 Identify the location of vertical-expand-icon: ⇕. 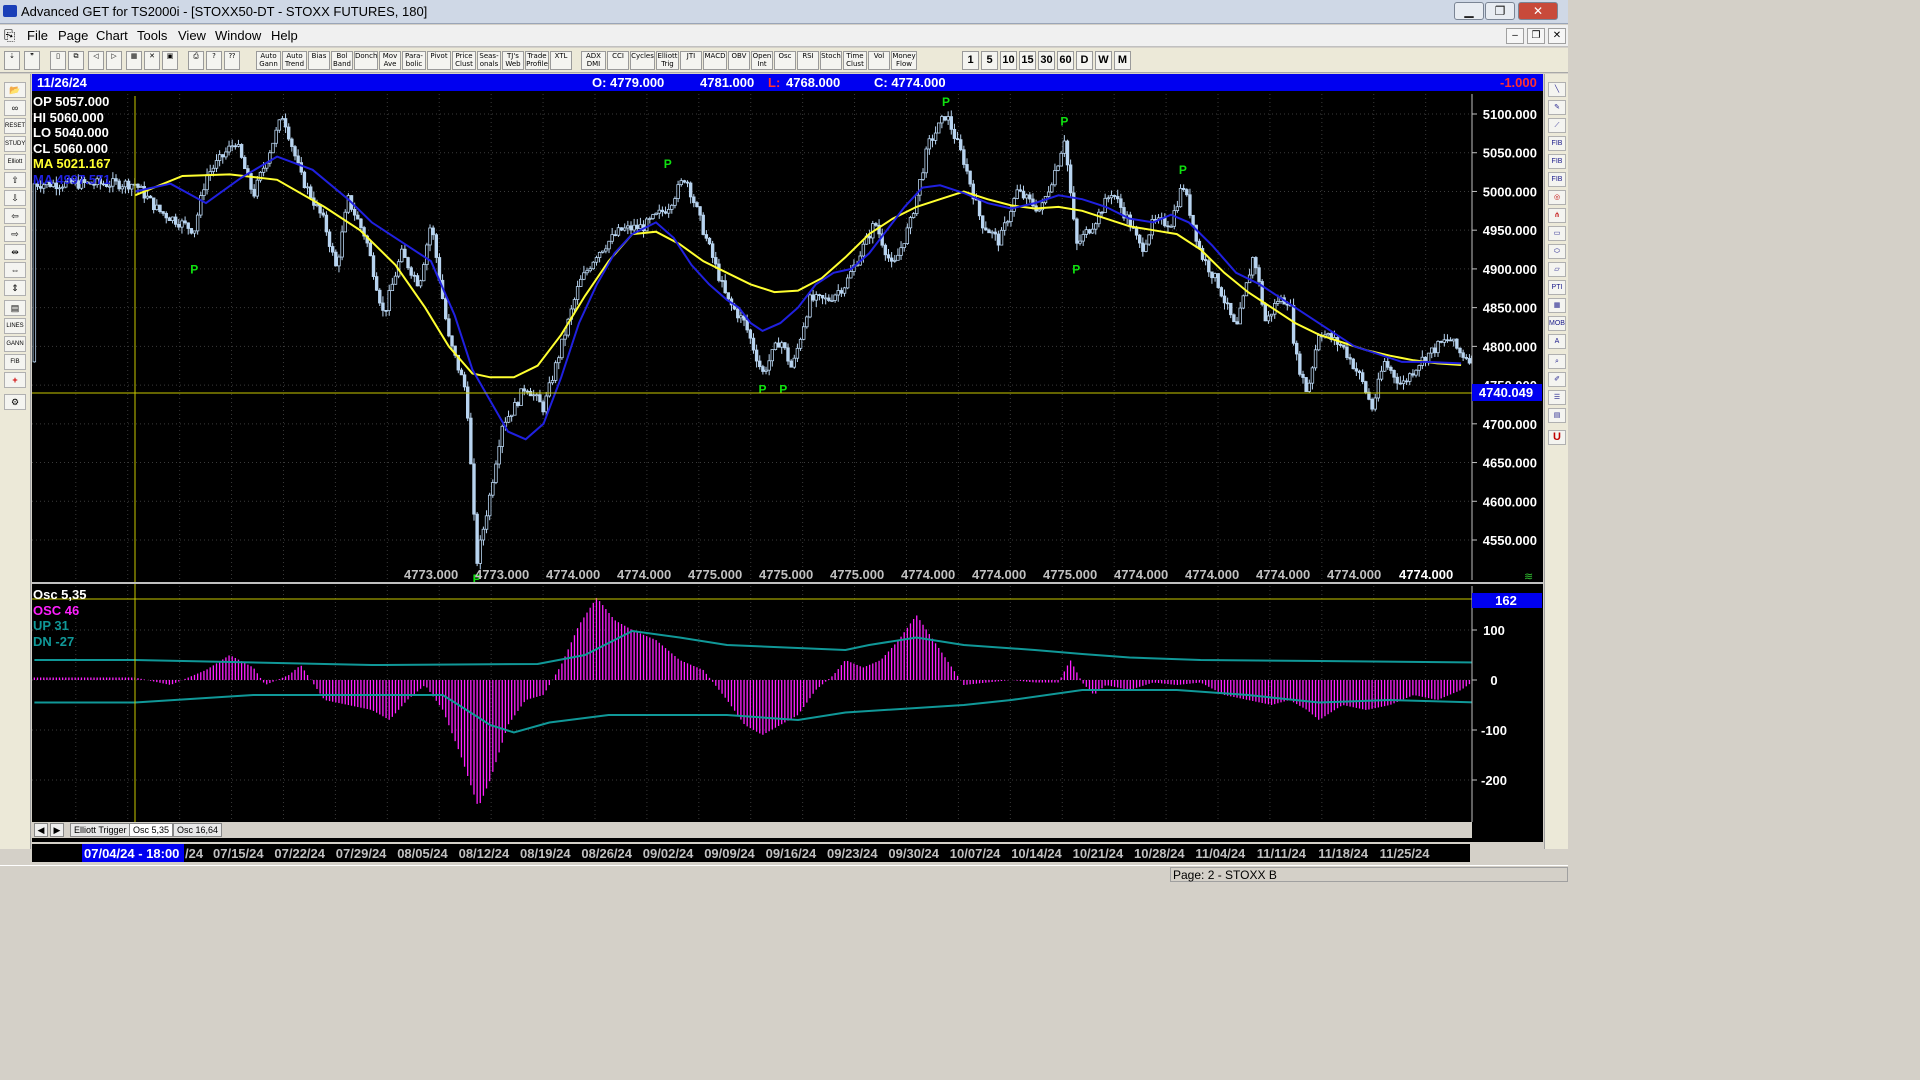
(15, 288).